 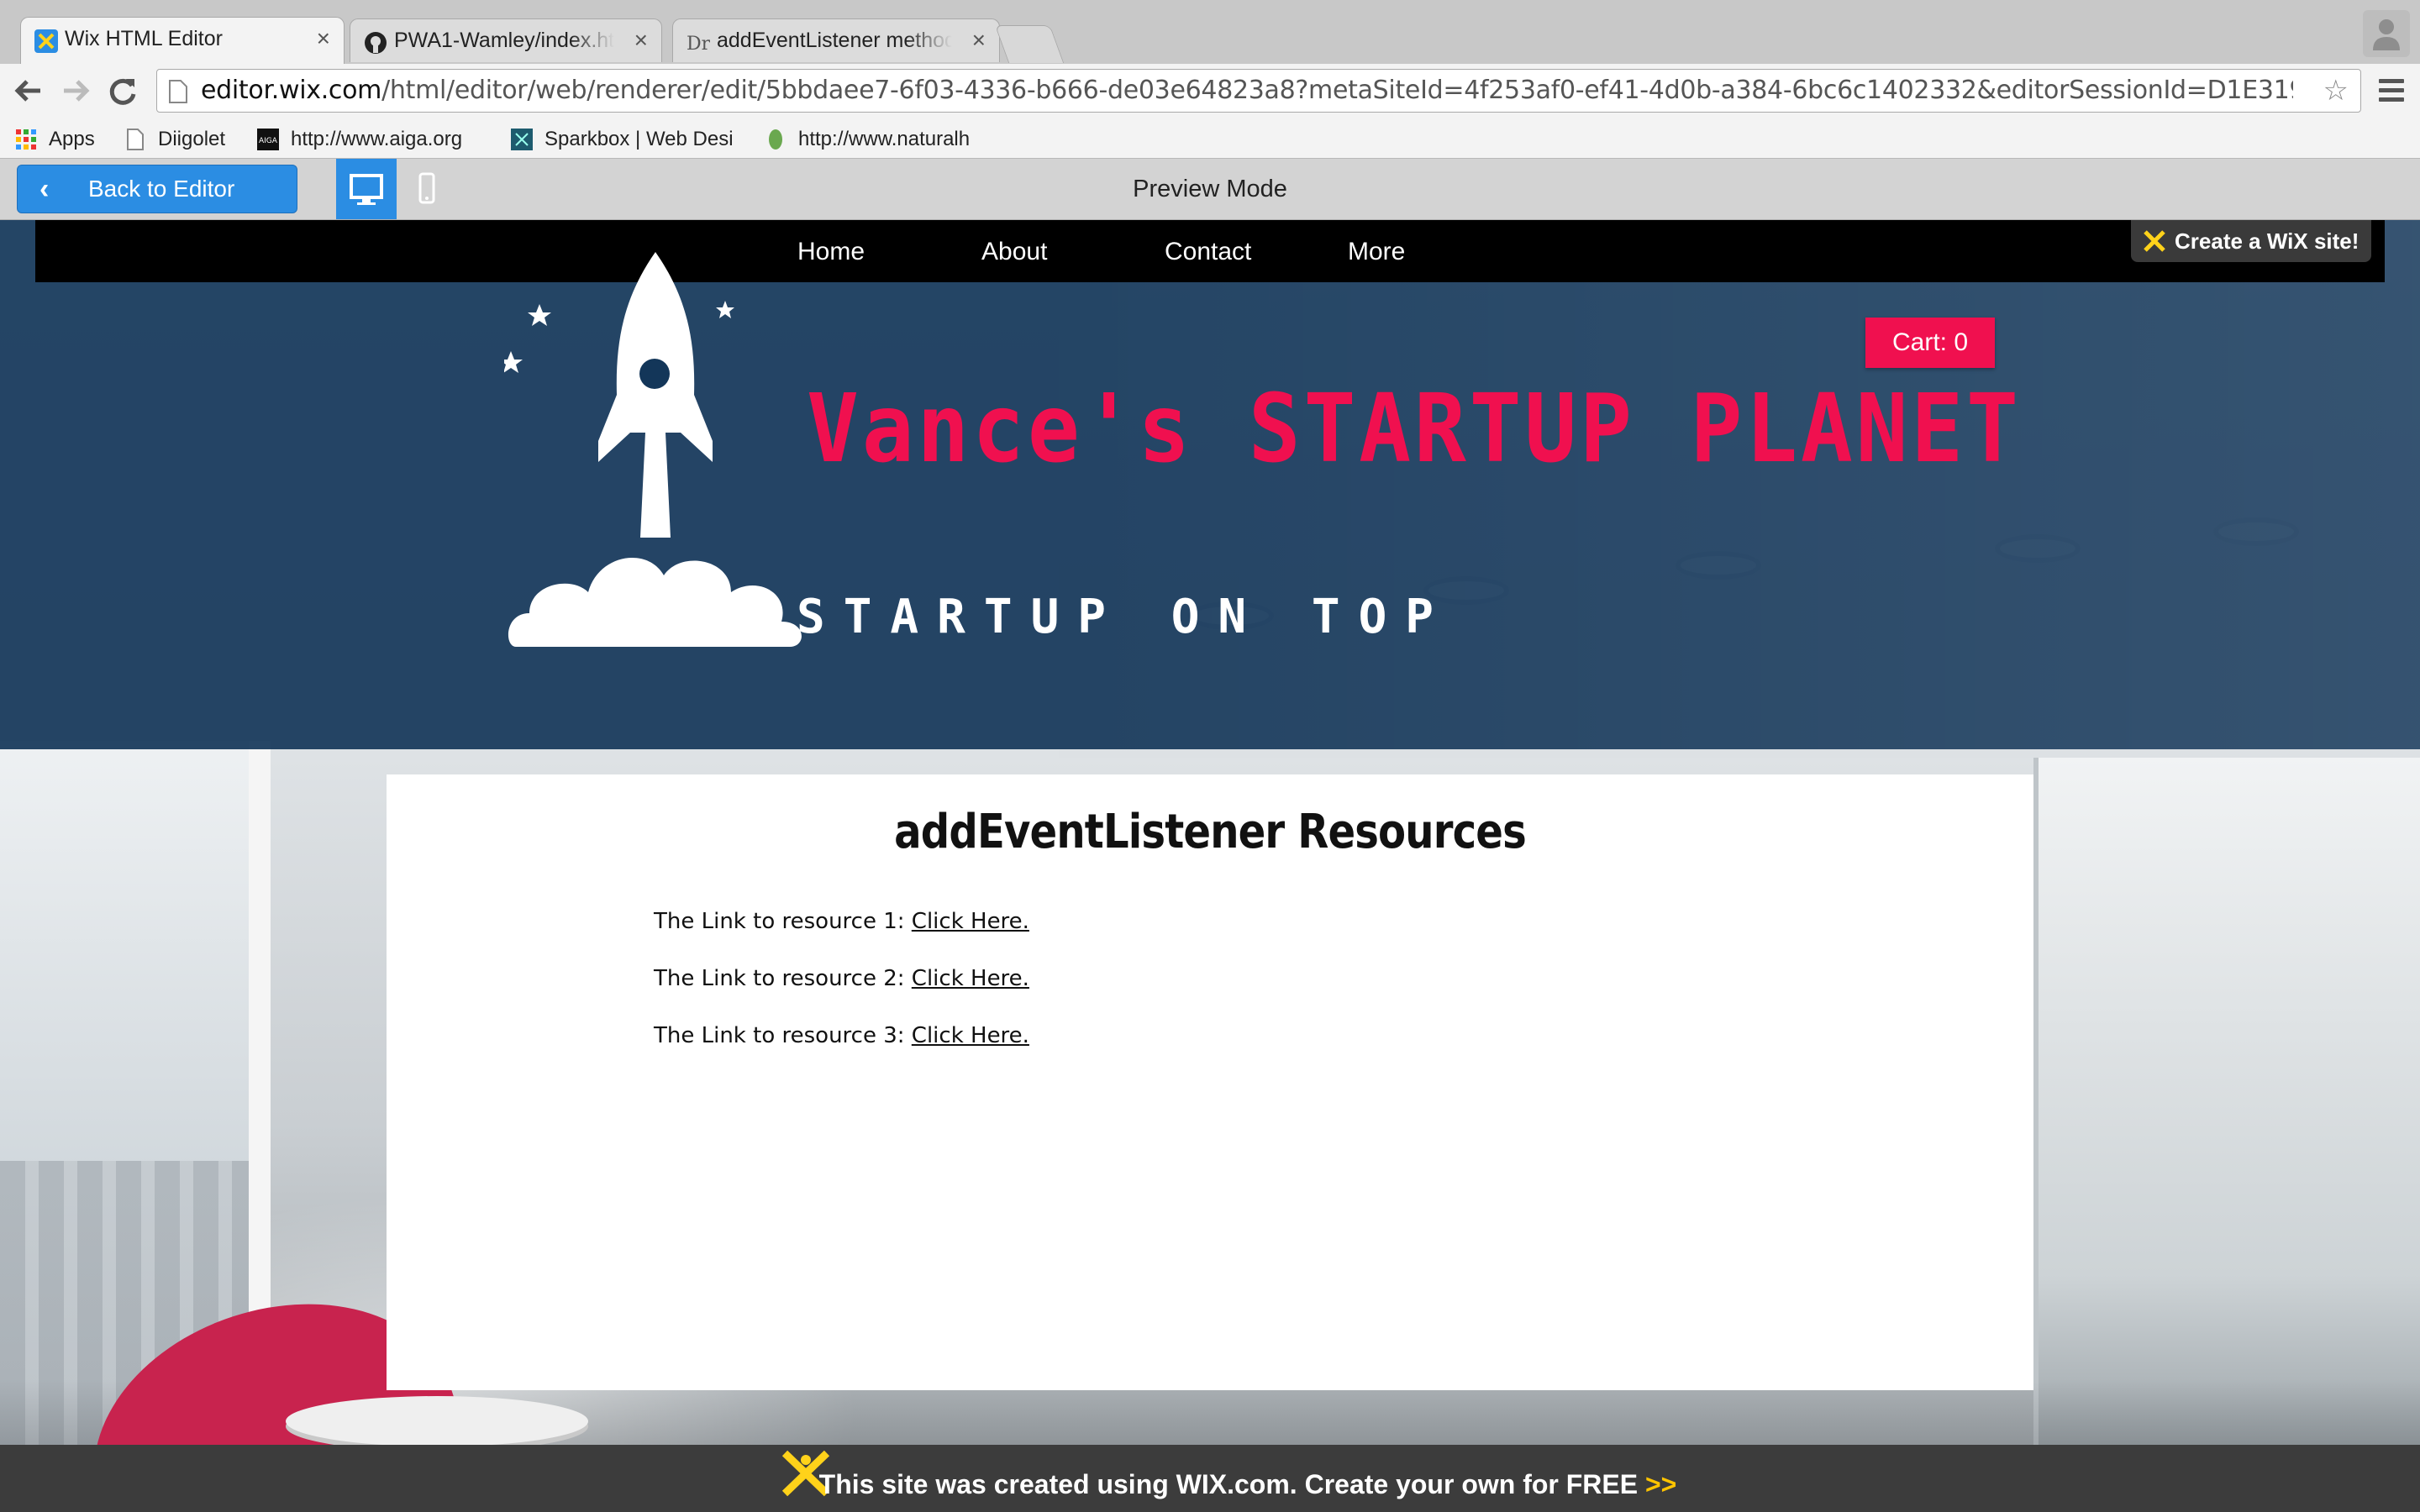 I want to click on bookmark-label: http://www.naturalh, so click(x=884, y=138).